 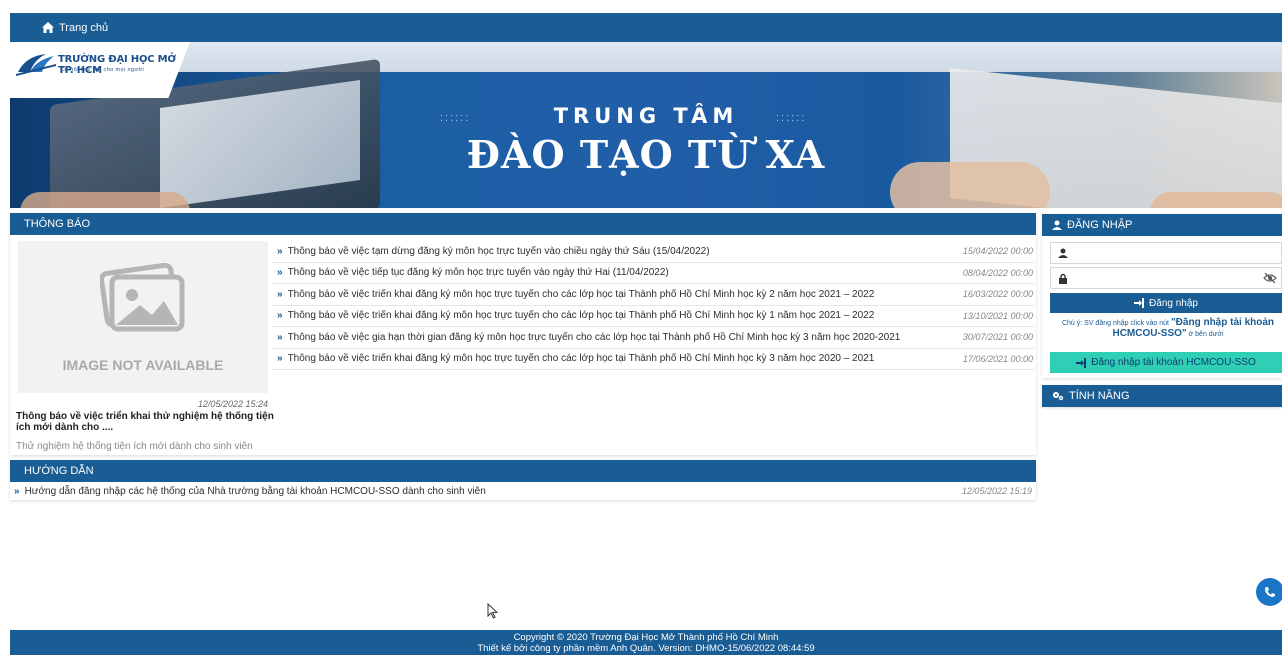 I want to click on sso-login-button: Đăng nhập tài khoản HCMCOU-SSO, so click(x=1166, y=362).